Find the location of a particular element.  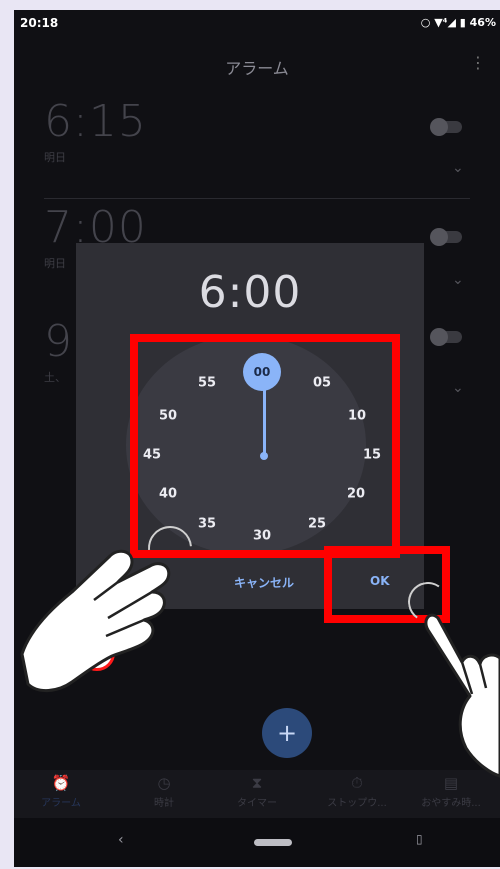

nav-tab-clock: ◷ 時計 is located at coordinates (164, 791).